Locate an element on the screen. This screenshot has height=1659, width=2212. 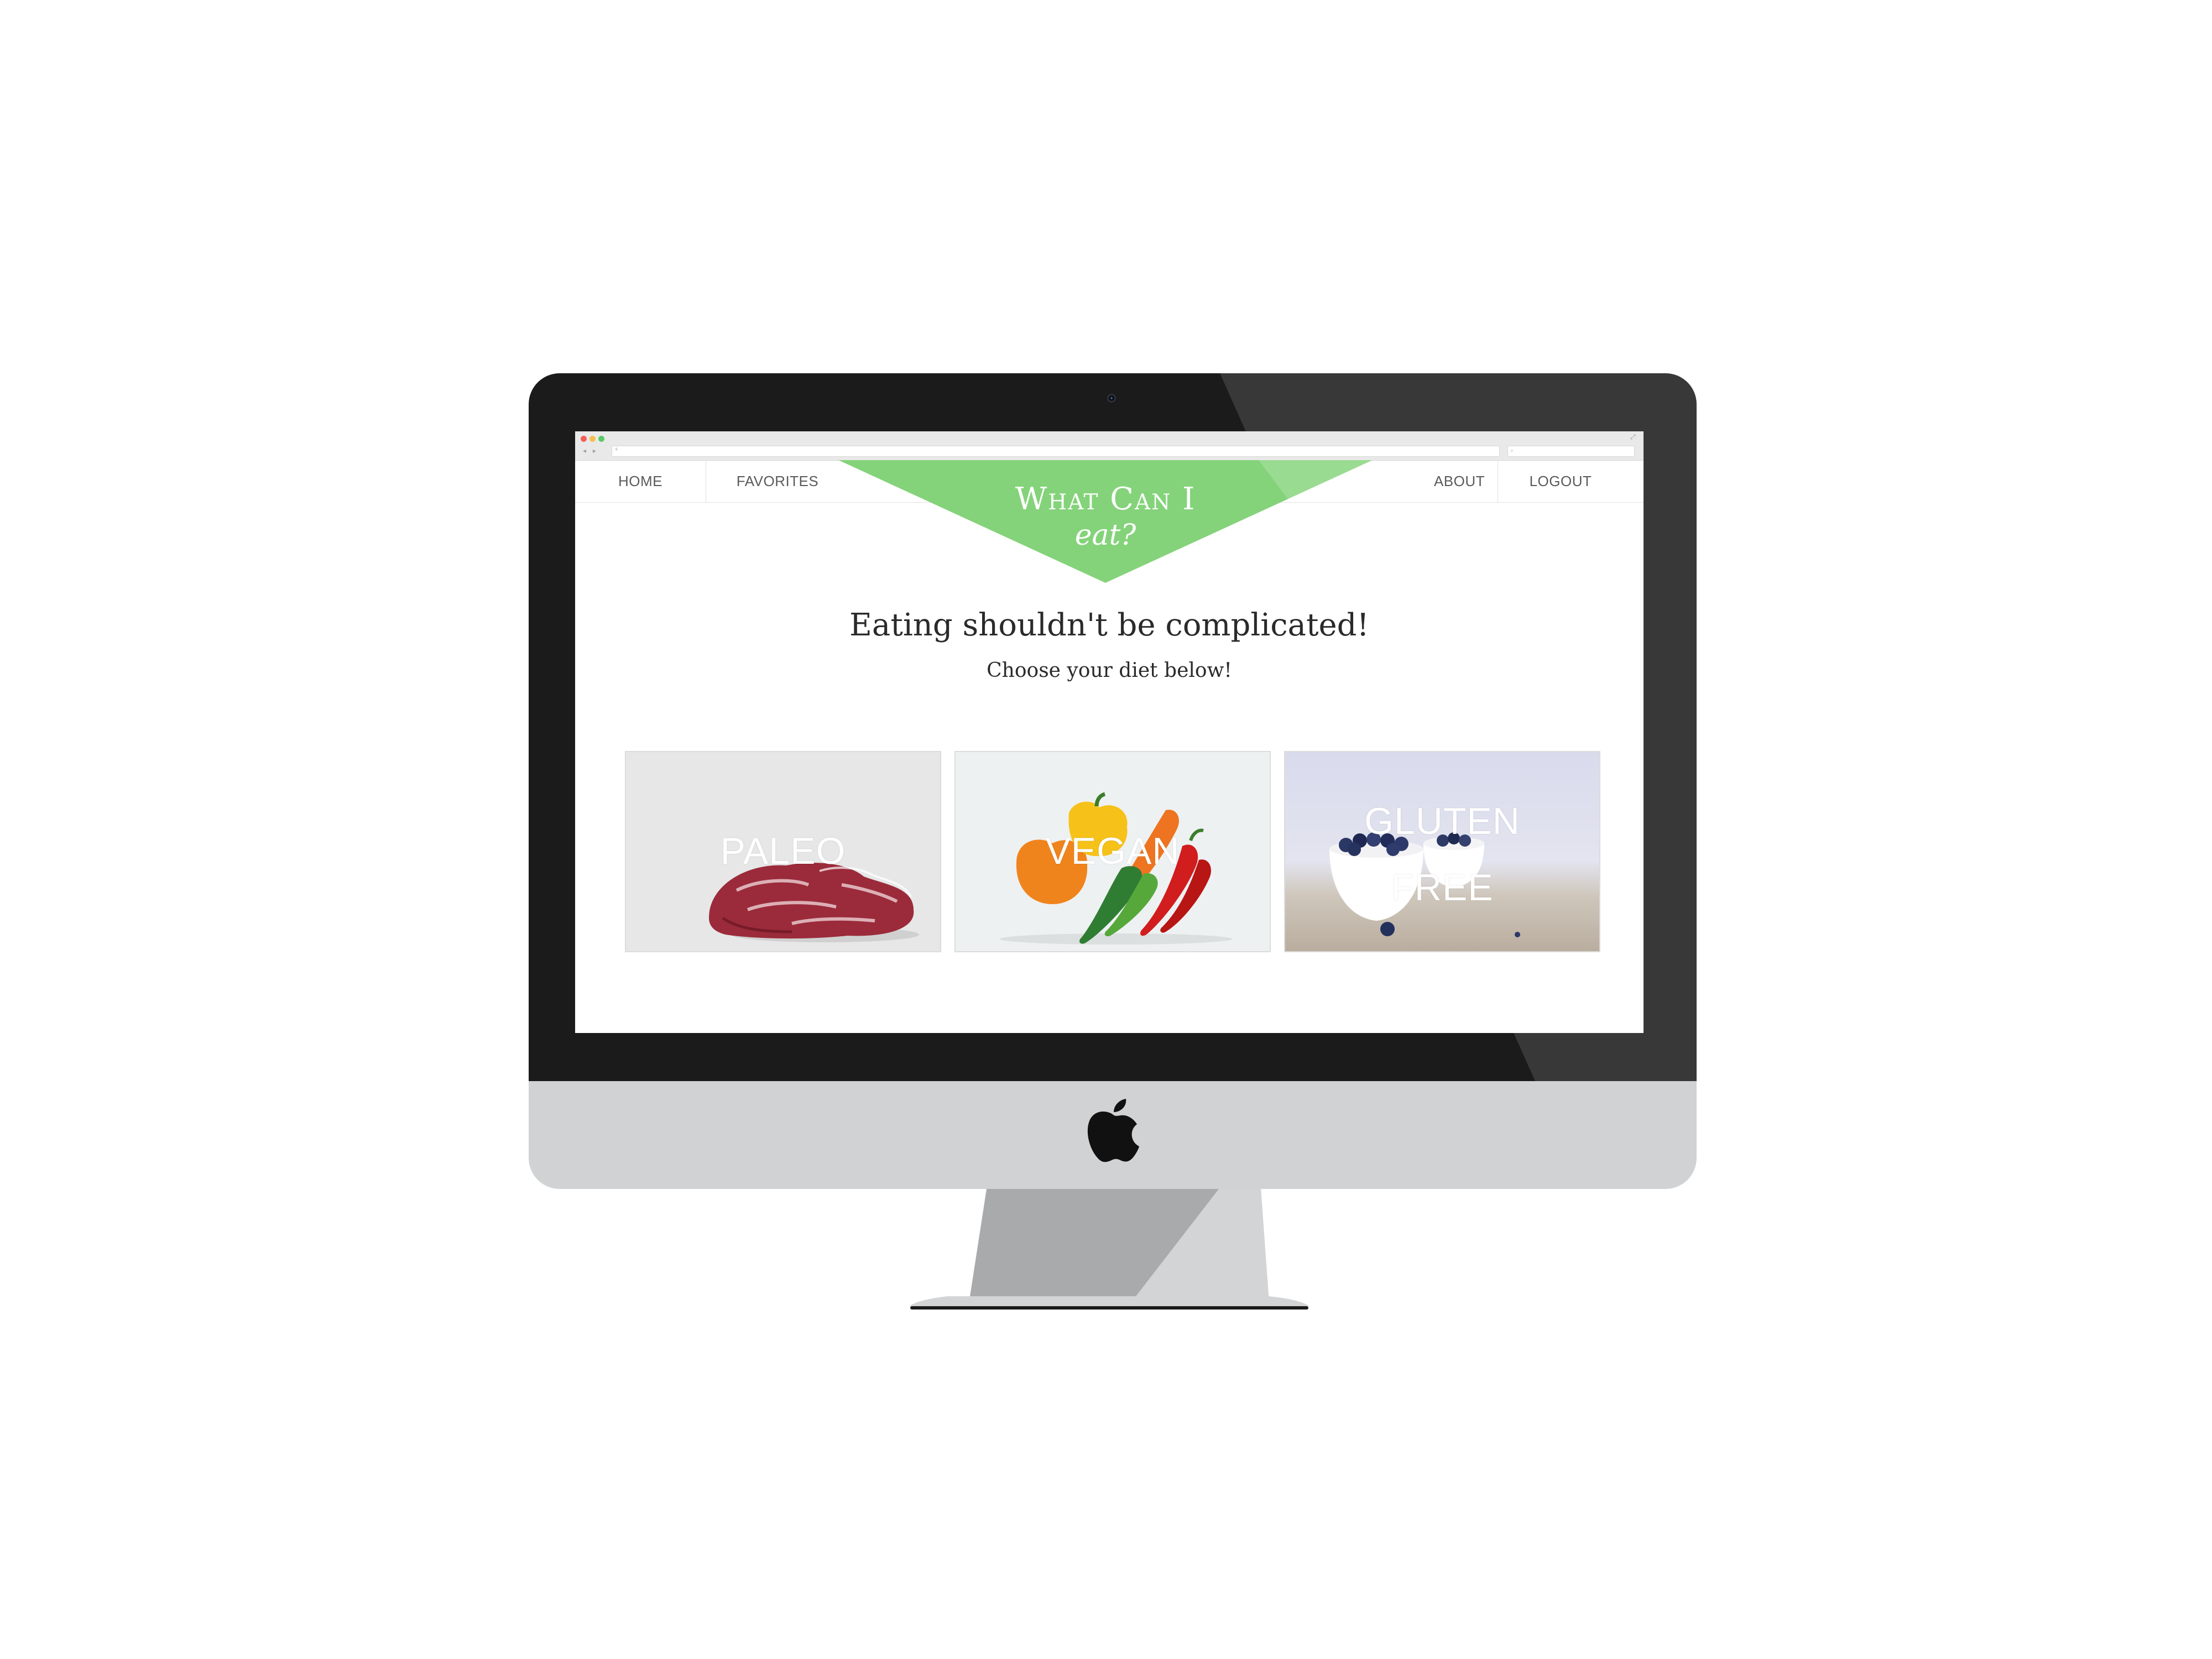
diet-card-vegan: VEGAN is located at coordinates (1112, 851).